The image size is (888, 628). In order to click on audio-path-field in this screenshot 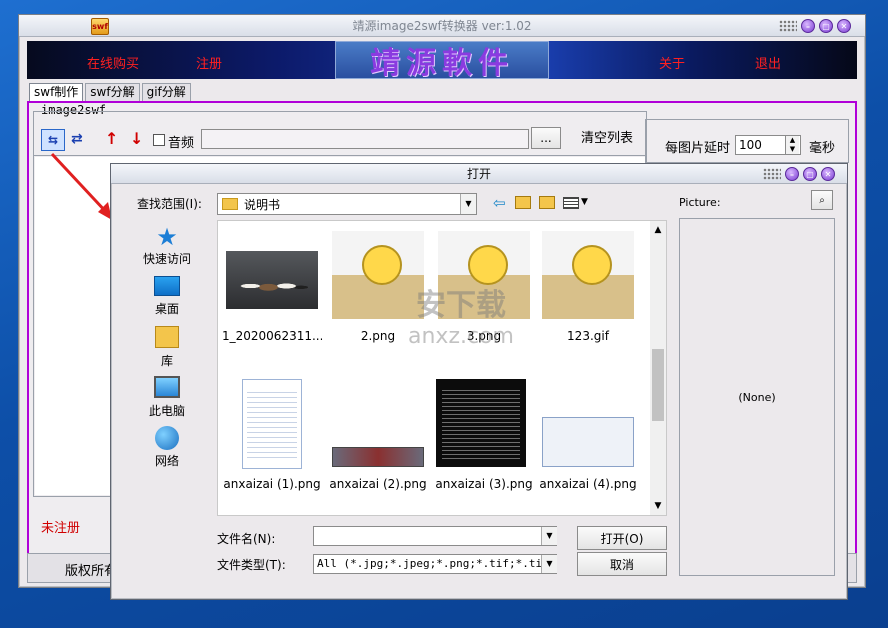, I will do `click(365, 139)`.